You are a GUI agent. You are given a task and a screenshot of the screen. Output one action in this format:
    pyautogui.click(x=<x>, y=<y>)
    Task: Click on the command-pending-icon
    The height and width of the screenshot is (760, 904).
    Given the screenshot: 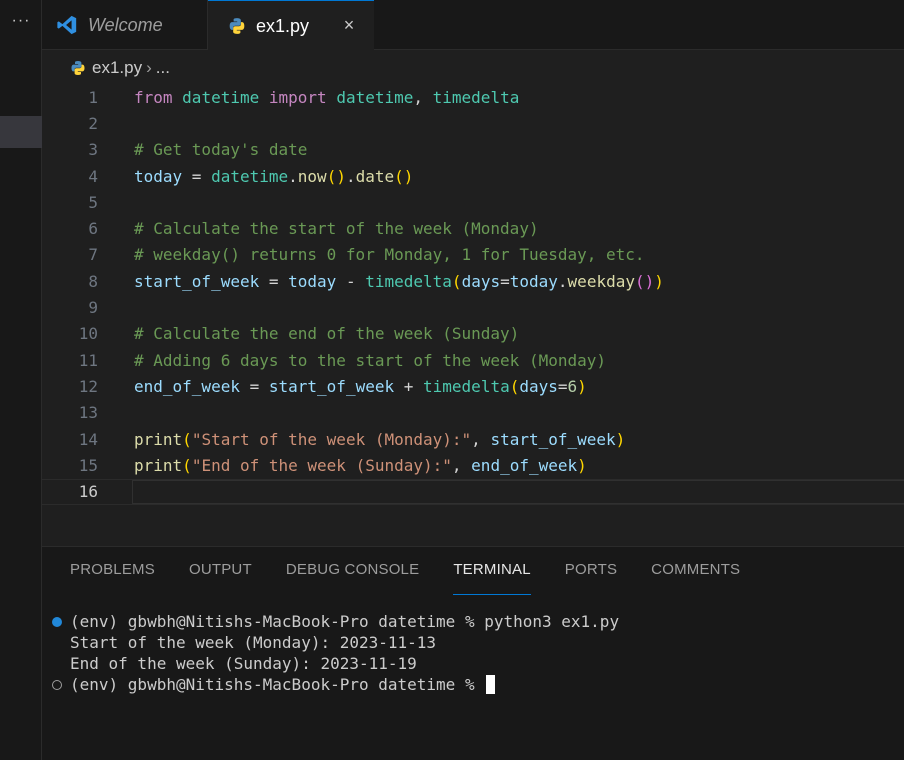 What is the action you would take?
    pyautogui.click(x=61, y=684)
    